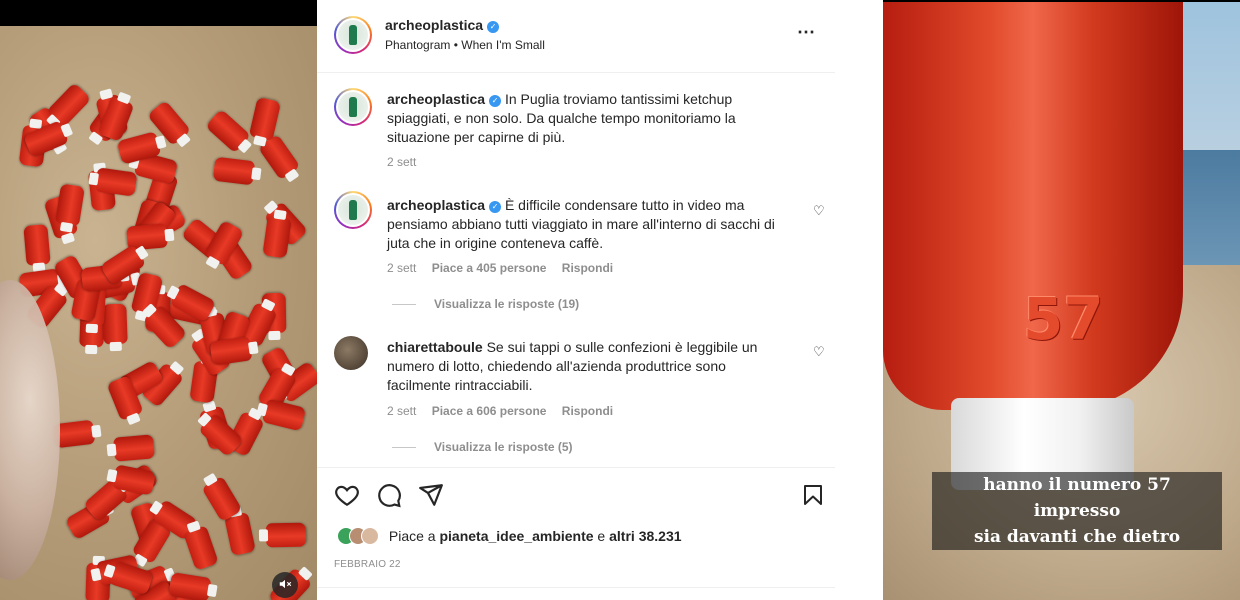  I want to click on caption-username: archeoplastica, so click(436, 99).